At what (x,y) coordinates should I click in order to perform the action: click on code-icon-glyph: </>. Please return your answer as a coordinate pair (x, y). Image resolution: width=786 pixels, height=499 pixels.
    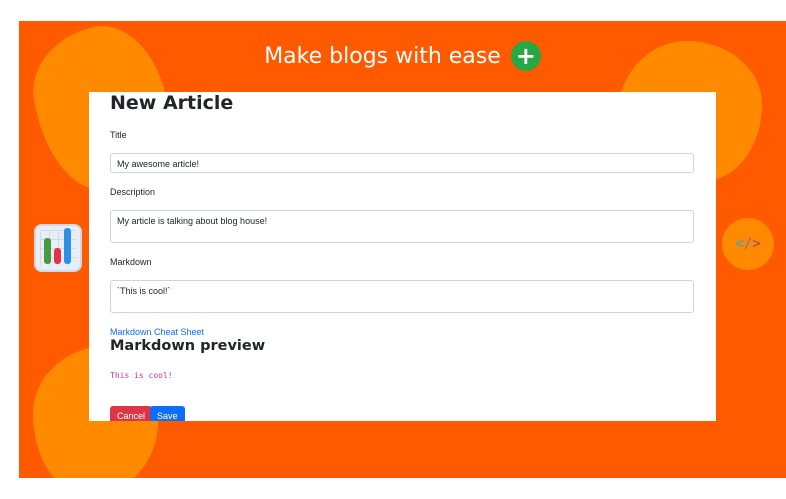
    Looking at the image, I should click on (748, 244).